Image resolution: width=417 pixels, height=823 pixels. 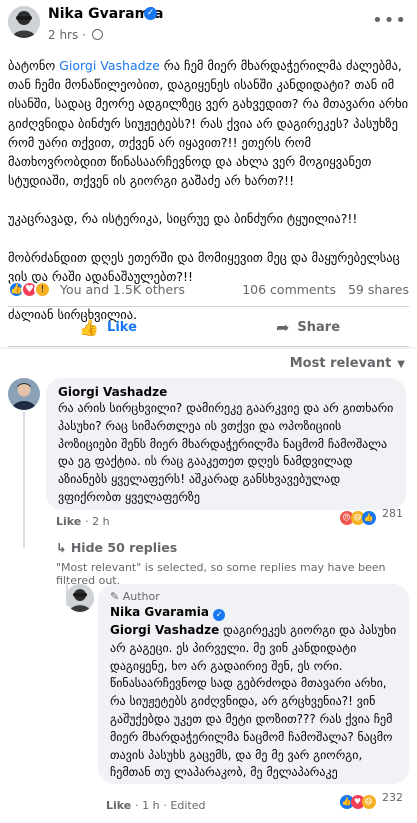 What do you see at coordinates (124, 547) in the screenshot?
I see `hide-replies-label: Hide 50 replies` at bounding box center [124, 547].